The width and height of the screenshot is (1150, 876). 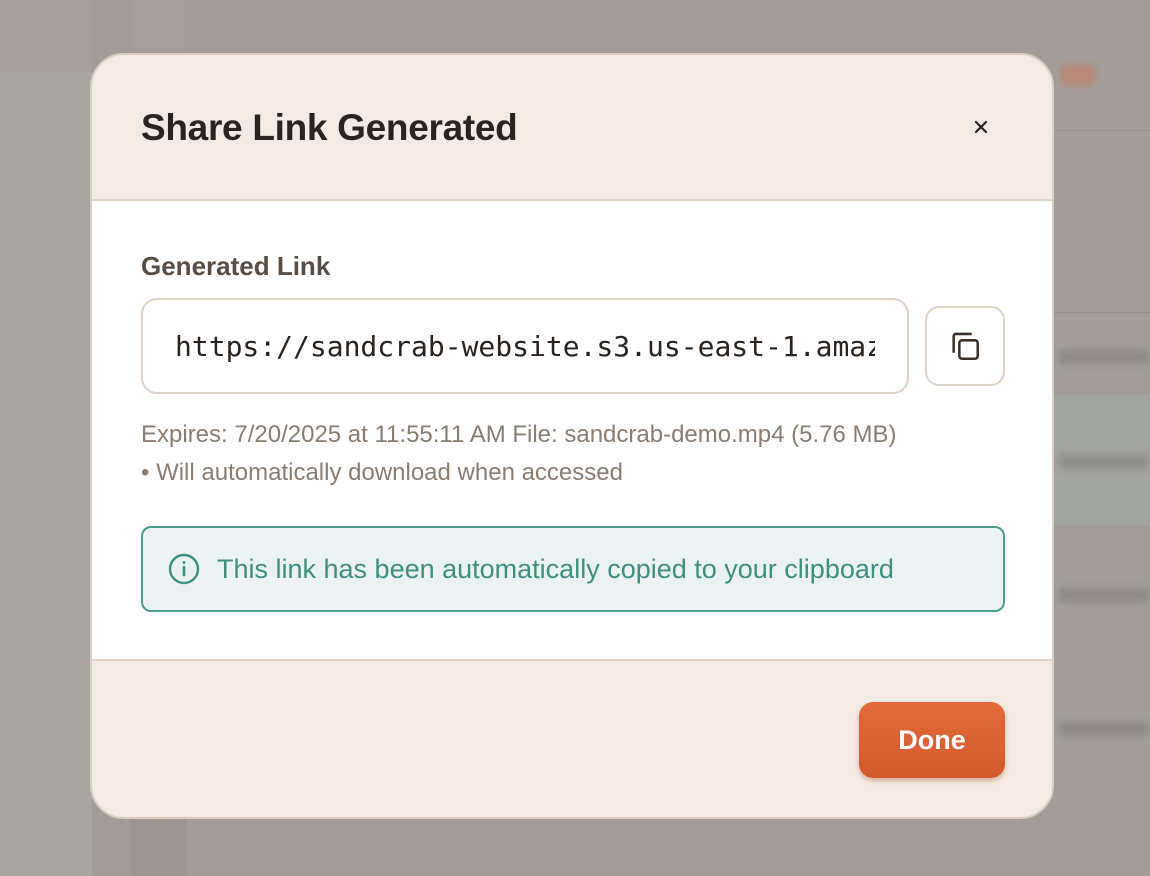 What do you see at coordinates (329, 127) in the screenshot?
I see `dialog-title: Share Link Generated` at bounding box center [329, 127].